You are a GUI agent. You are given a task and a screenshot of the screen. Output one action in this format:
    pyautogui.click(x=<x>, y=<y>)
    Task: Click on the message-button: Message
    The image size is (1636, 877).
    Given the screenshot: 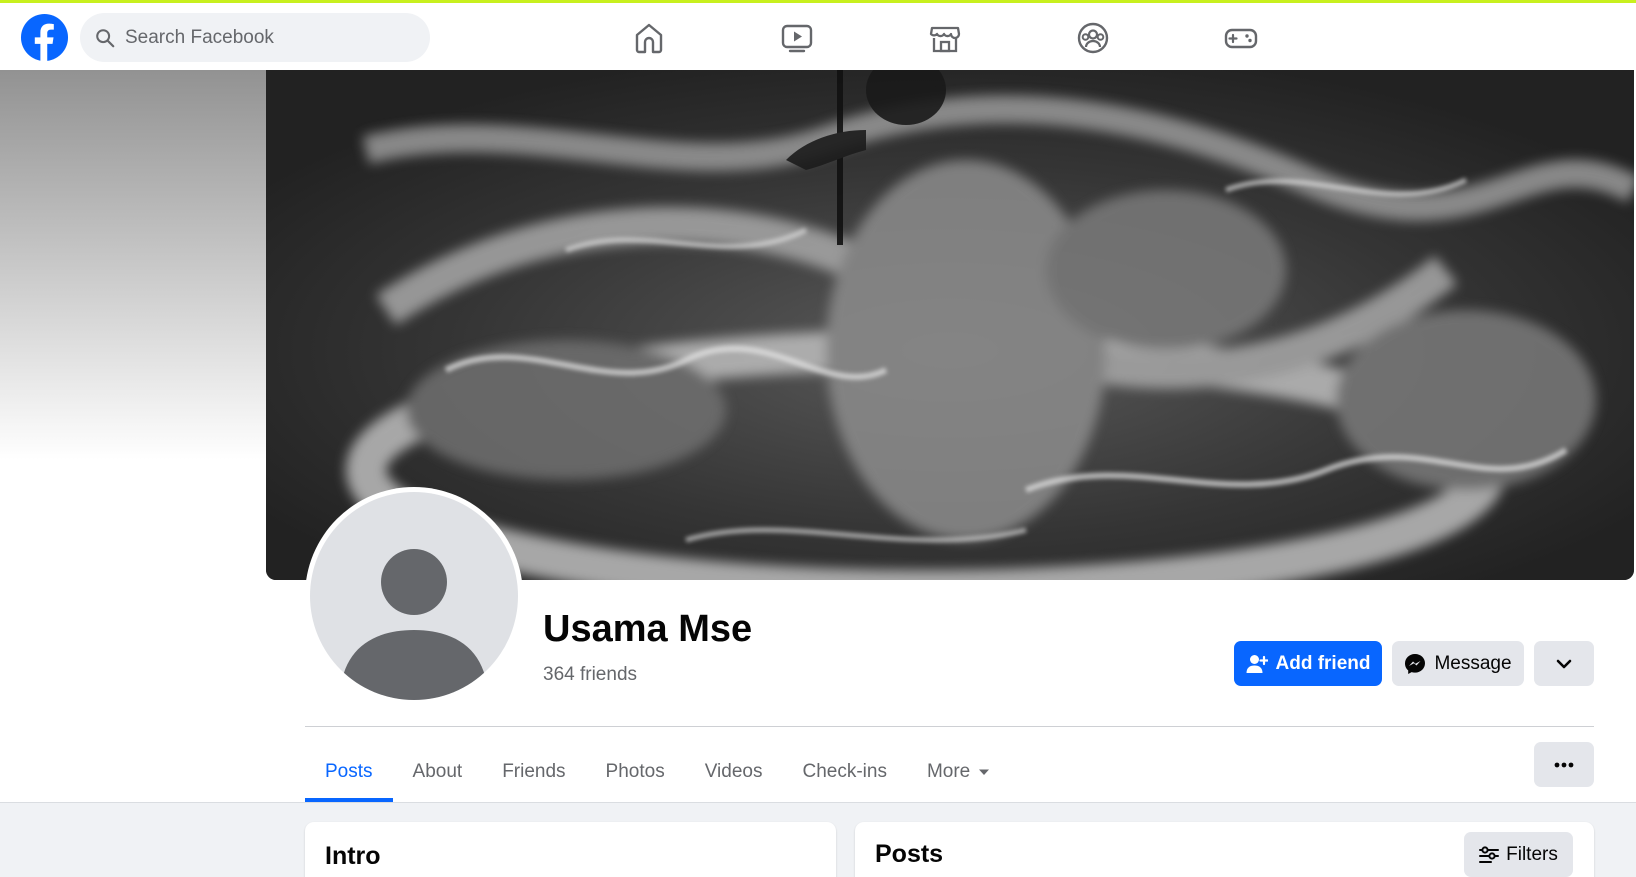 What is the action you would take?
    pyautogui.click(x=1458, y=663)
    